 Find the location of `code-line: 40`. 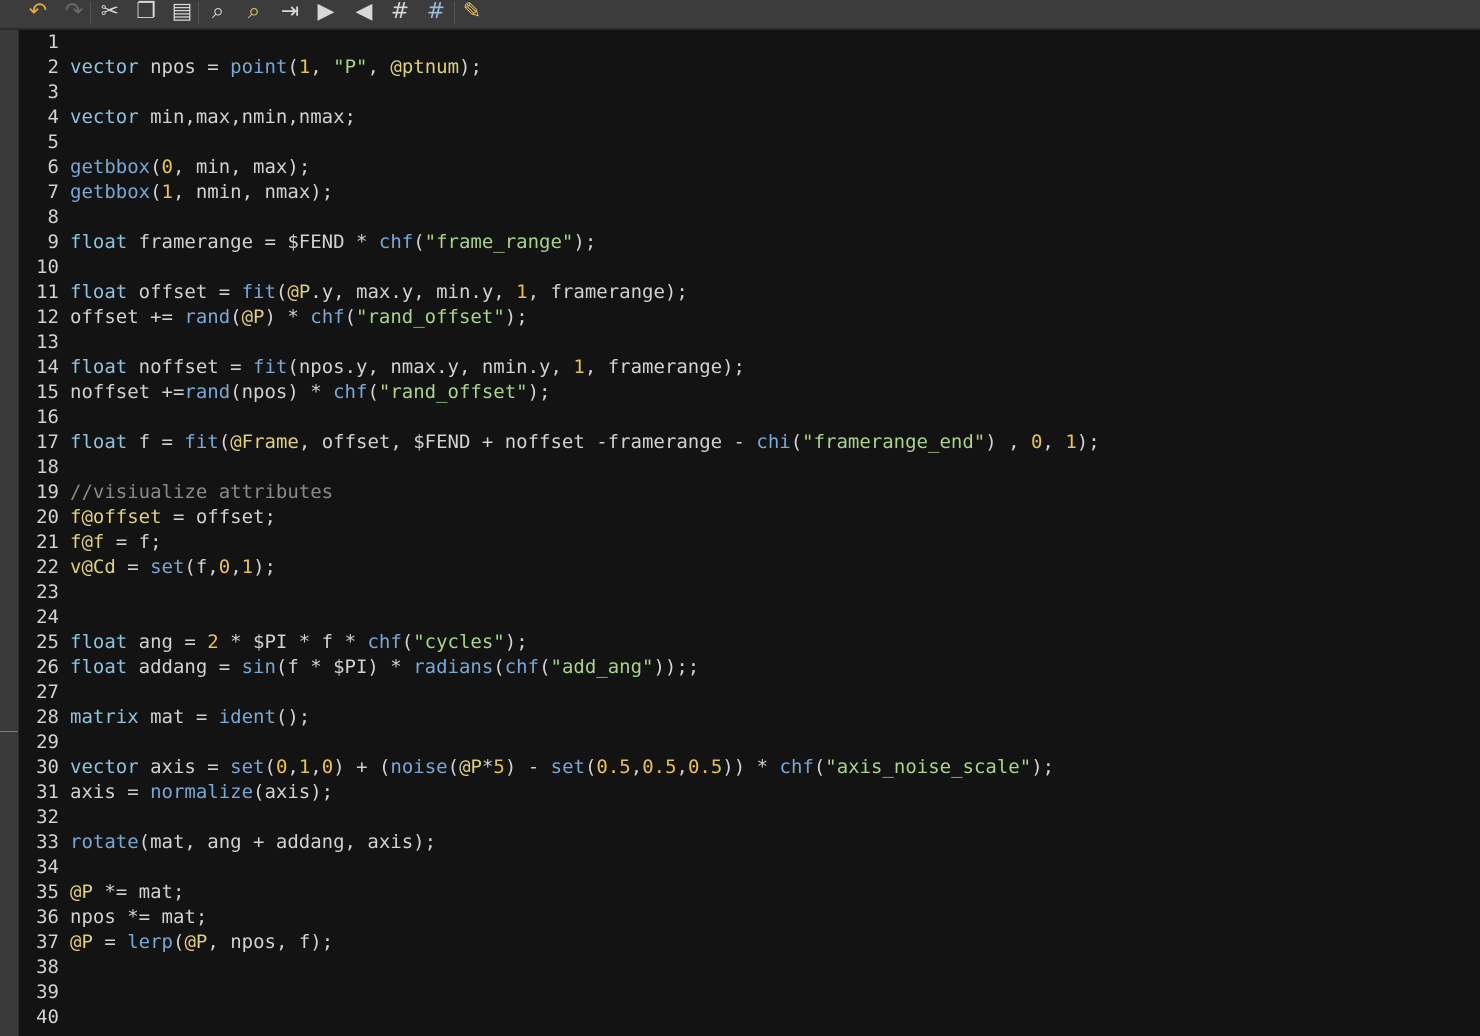

code-line: 40 is located at coordinates (749, 1017).